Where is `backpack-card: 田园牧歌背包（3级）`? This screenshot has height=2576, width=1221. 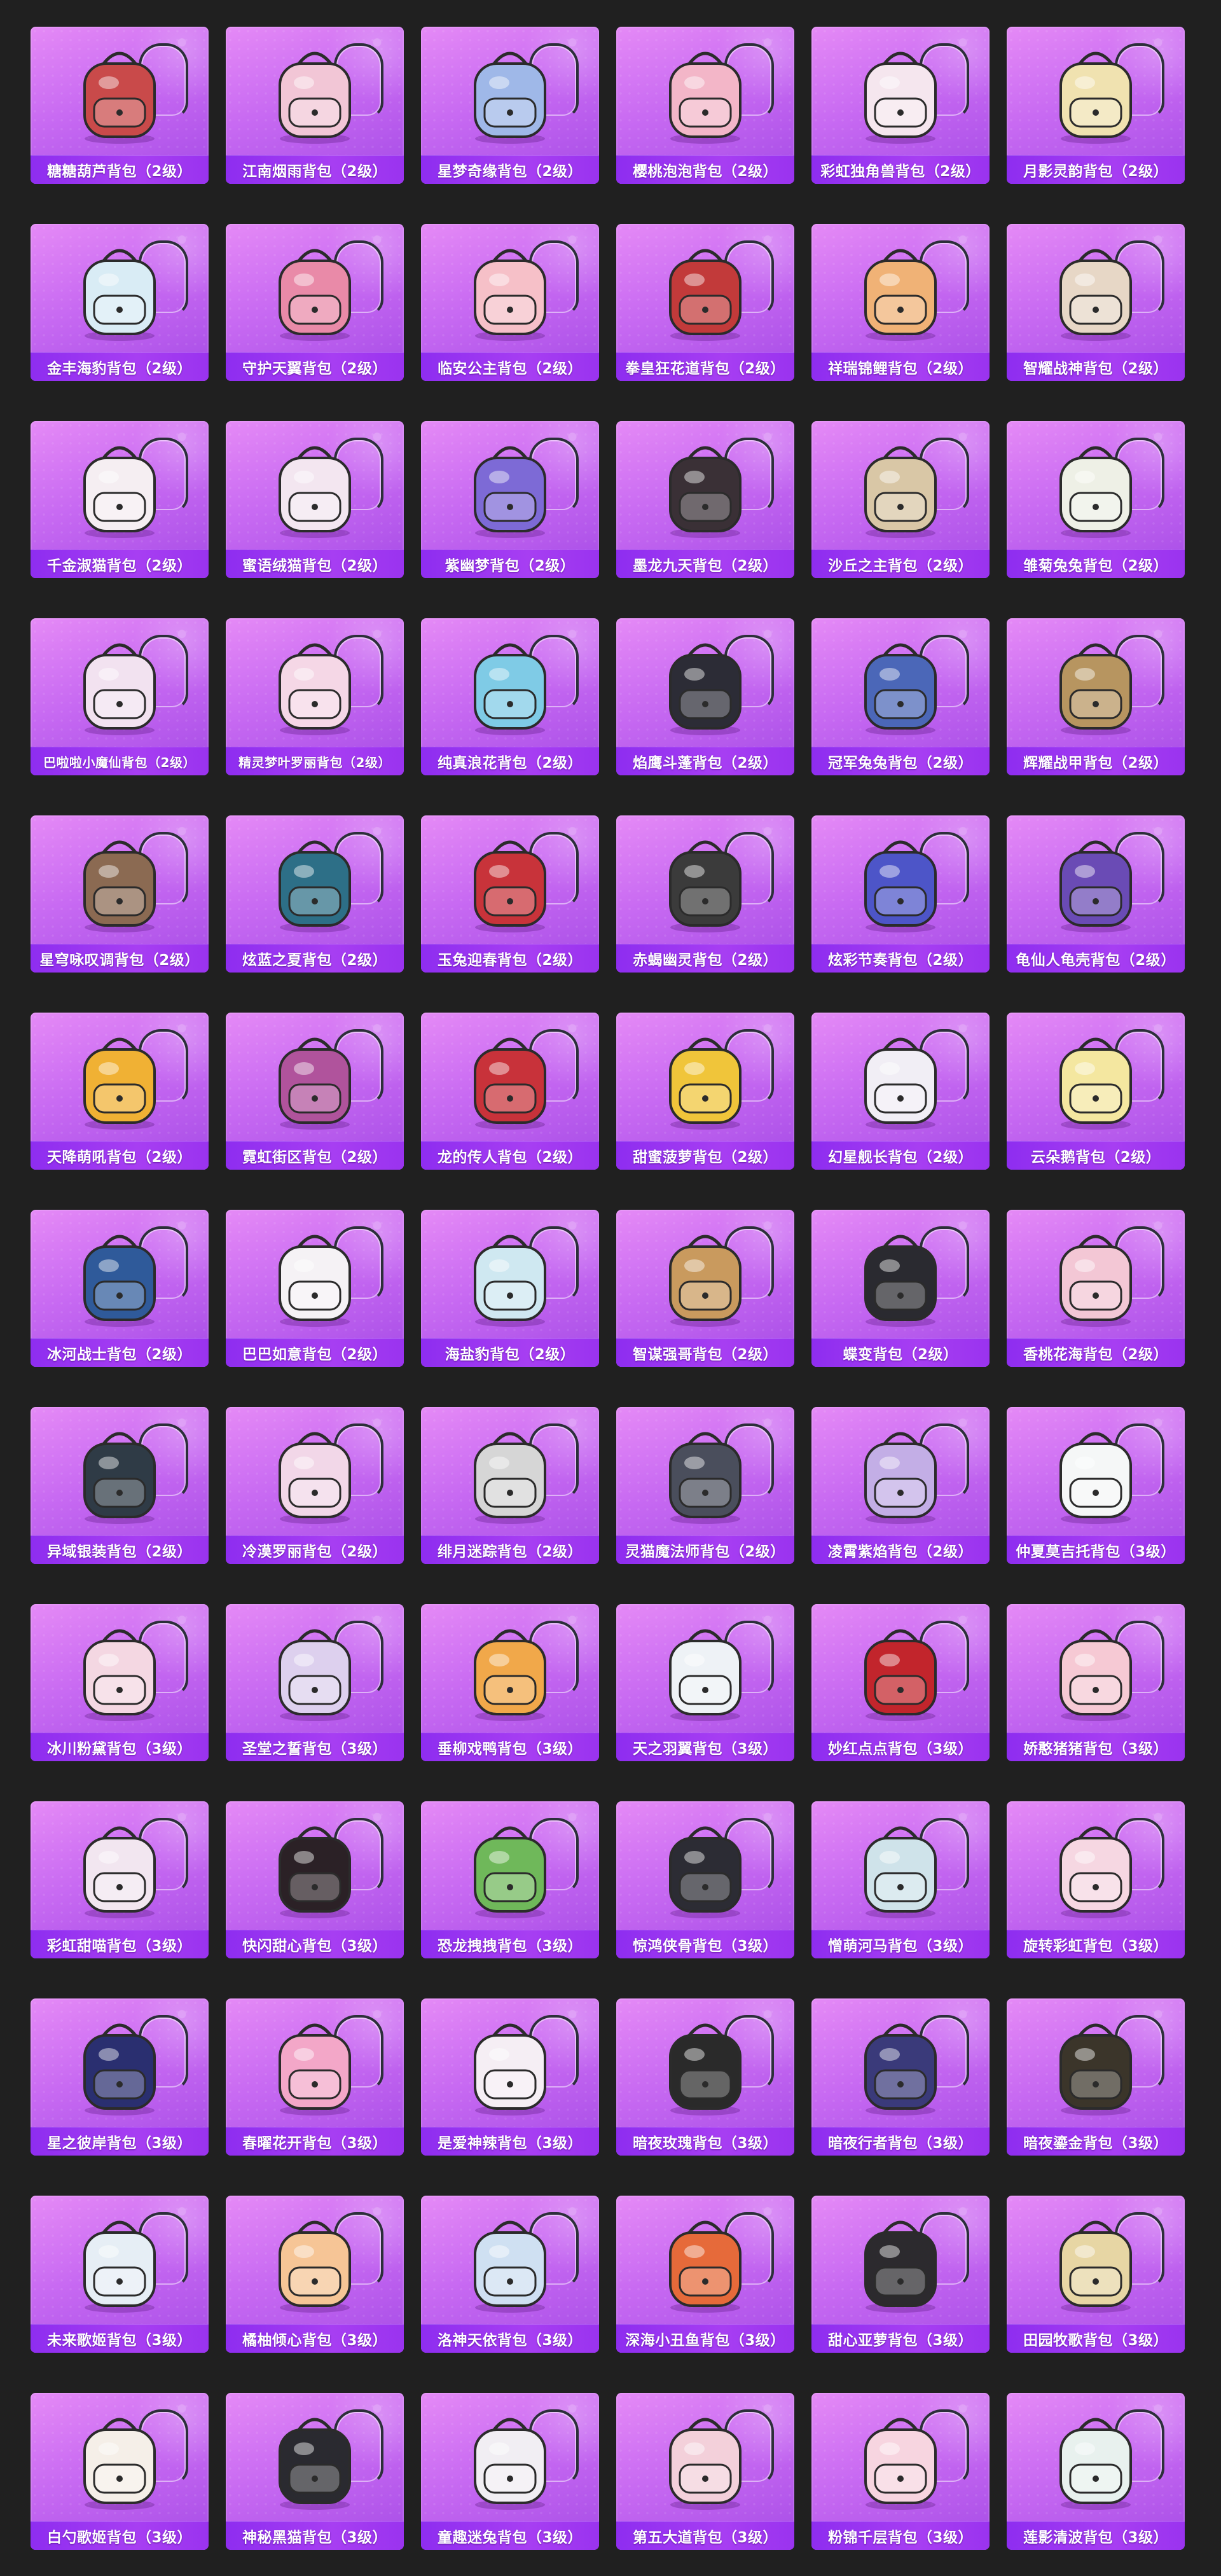
backpack-card: 田园牧歌背包（3级） is located at coordinates (1096, 2274).